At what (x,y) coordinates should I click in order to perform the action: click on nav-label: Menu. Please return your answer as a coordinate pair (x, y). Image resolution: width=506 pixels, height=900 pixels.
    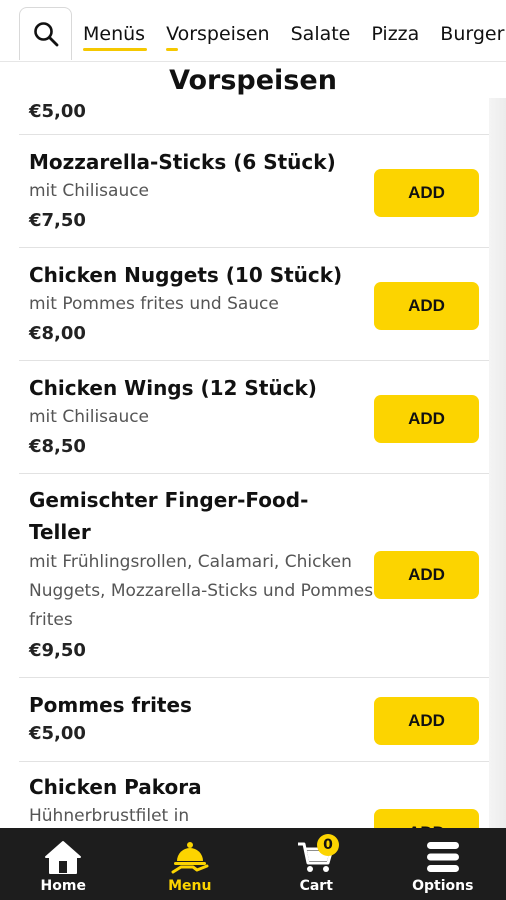
    Looking at the image, I should click on (190, 886).